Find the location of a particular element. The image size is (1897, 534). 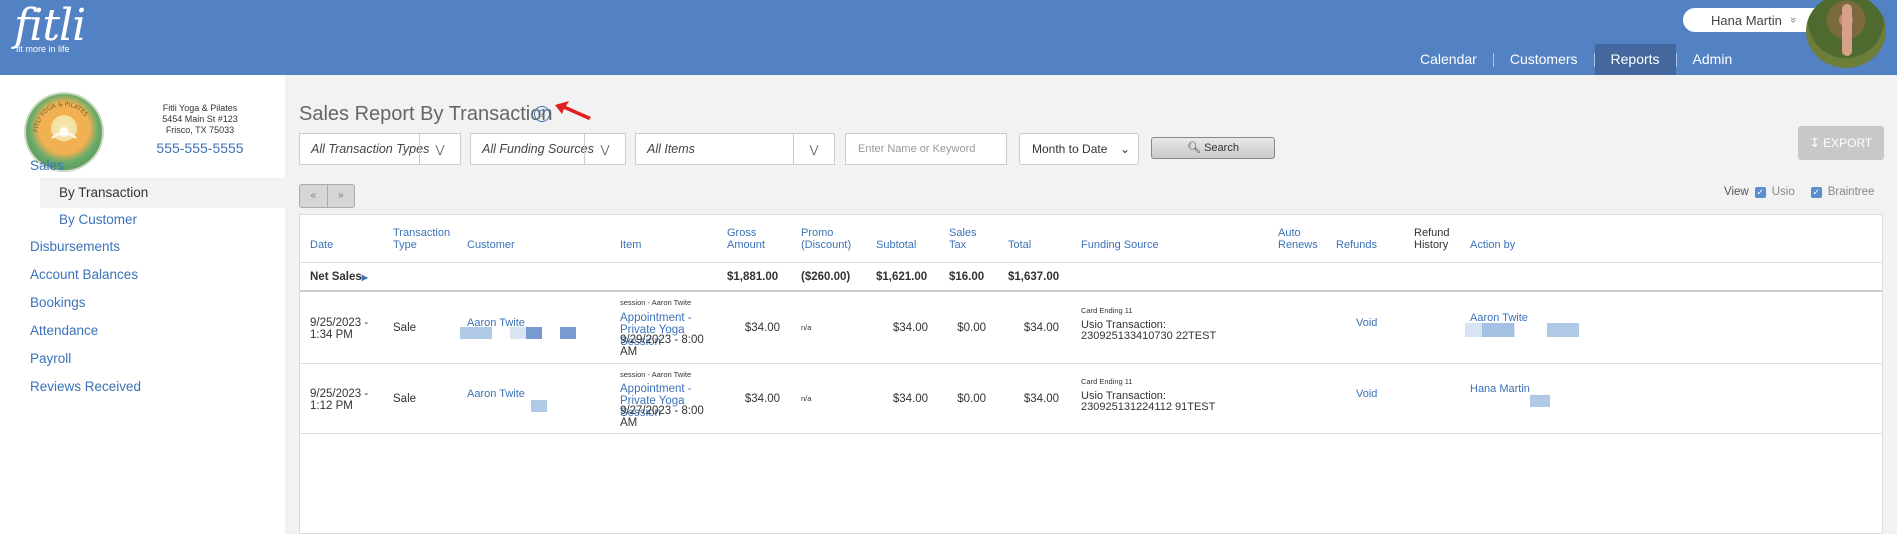

search-icon: 🔍︎ is located at coordinates (1194, 148).